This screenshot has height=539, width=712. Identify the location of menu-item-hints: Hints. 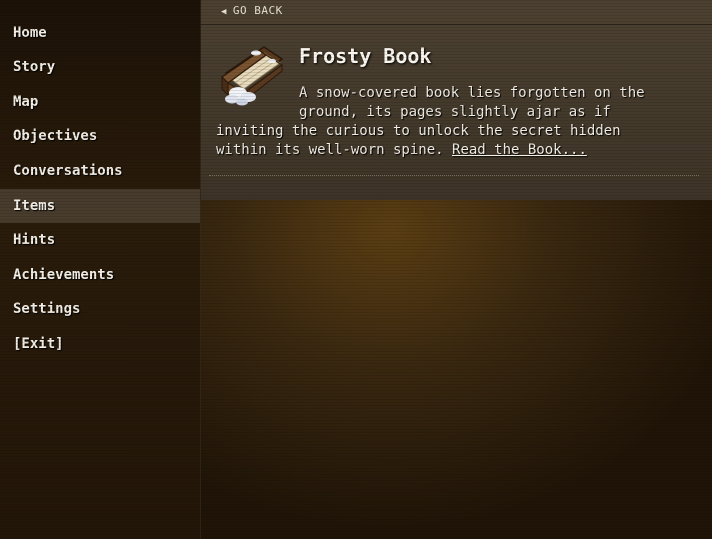
(100, 240).